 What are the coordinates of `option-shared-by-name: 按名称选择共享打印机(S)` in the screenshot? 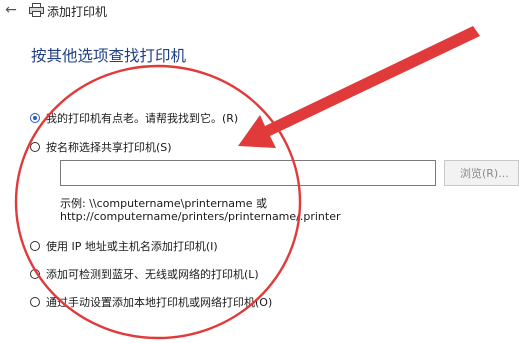 It's located at (101, 147).